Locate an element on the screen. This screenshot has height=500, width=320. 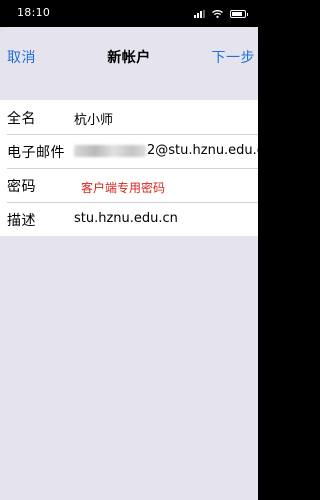
battery-icon is located at coordinates (239, 14).